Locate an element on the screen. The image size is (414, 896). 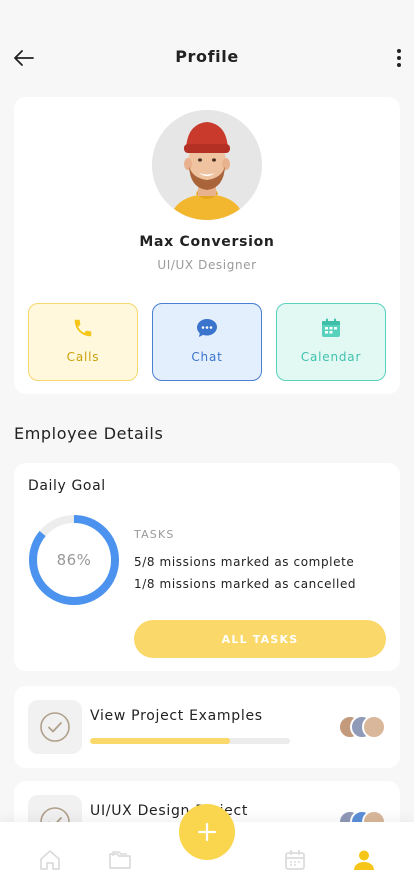
progress-percent: 86% is located at coordinates (74, 560).